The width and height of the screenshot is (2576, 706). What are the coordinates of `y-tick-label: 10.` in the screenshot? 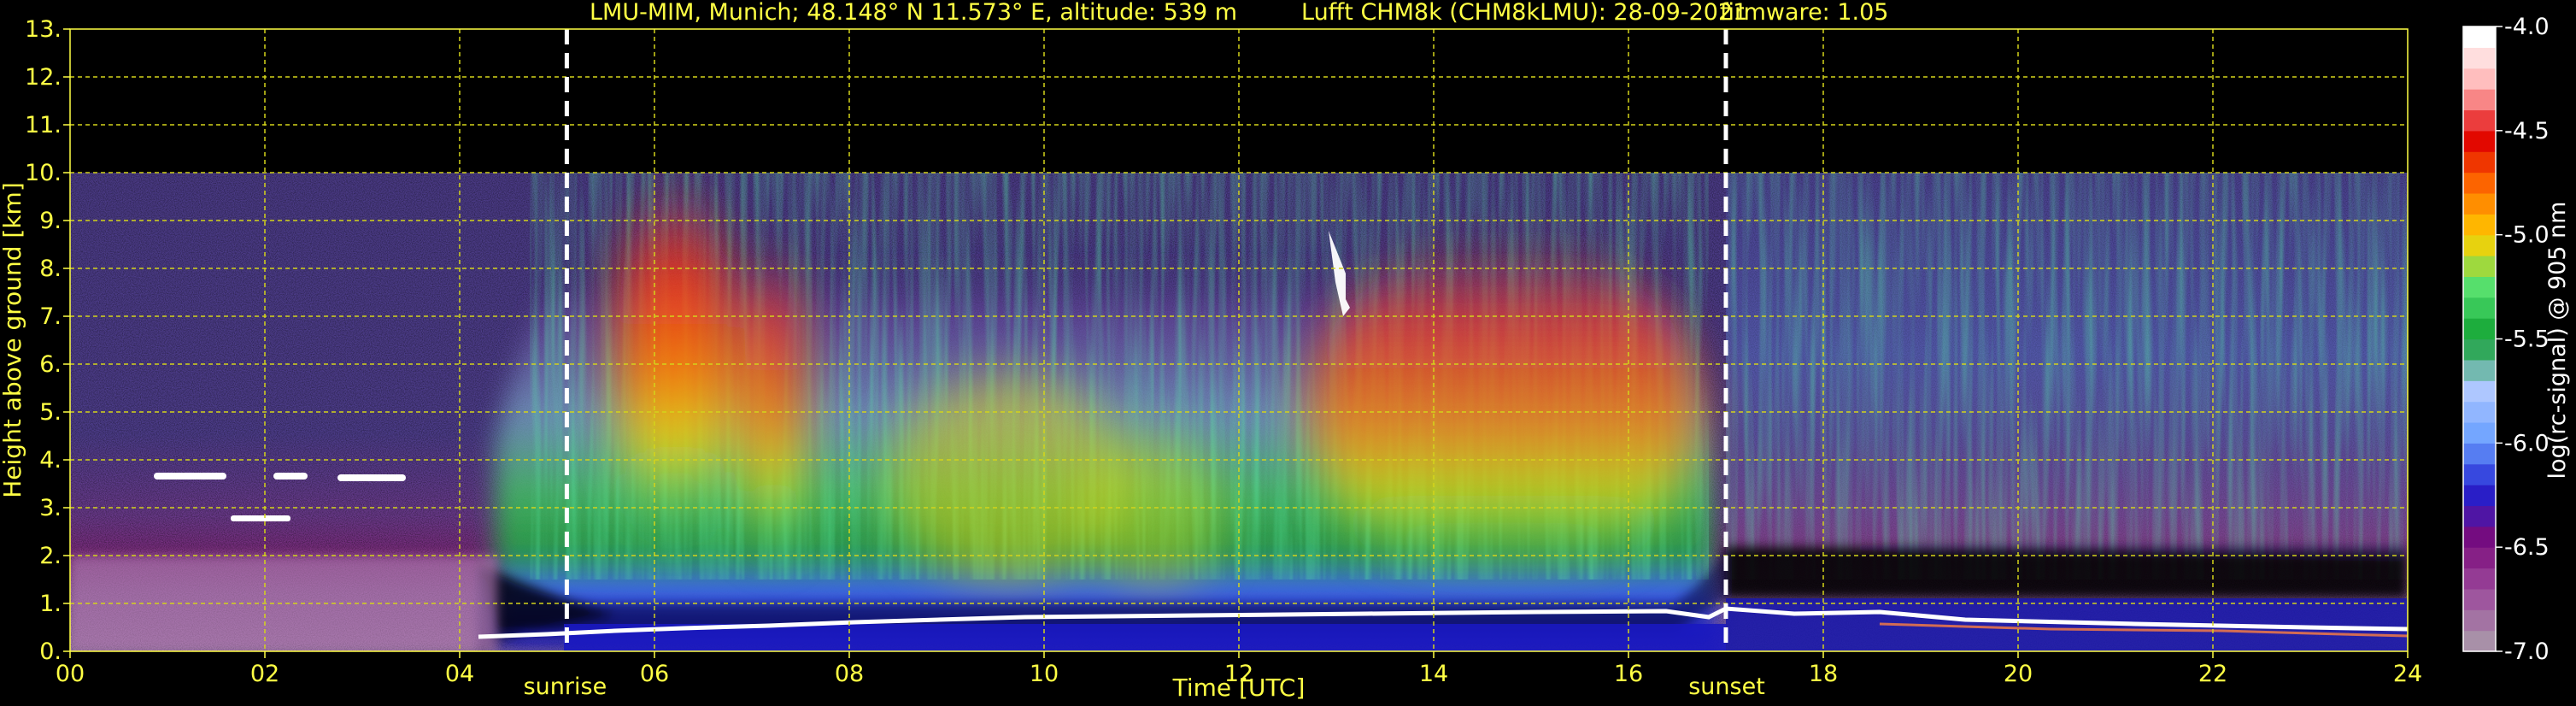 It's located at (43, 173).